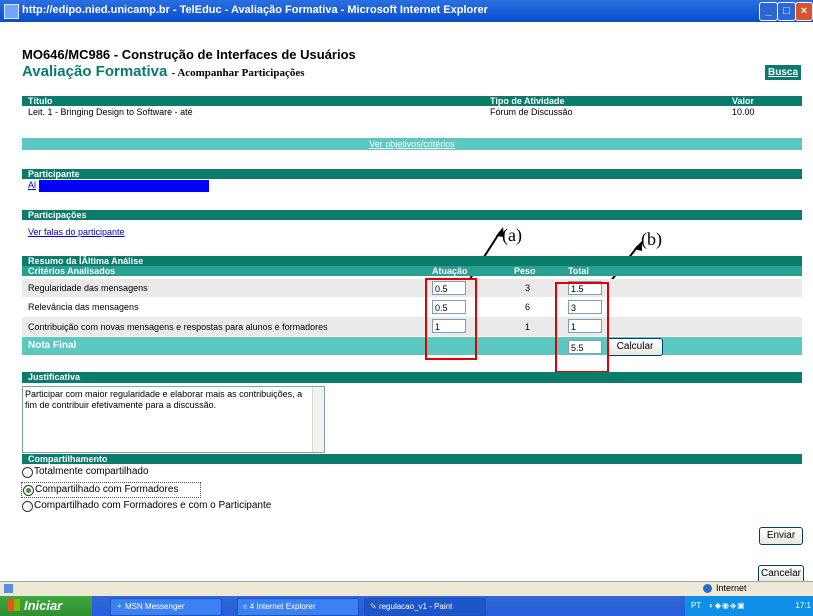 The height and width of the screenshot is (616, 813). What do you see at coordinates (412, 261) in the screenshot?
I see `summary-header: Resumo da ÍÂltima Análise` at bounding box center [412, 261].